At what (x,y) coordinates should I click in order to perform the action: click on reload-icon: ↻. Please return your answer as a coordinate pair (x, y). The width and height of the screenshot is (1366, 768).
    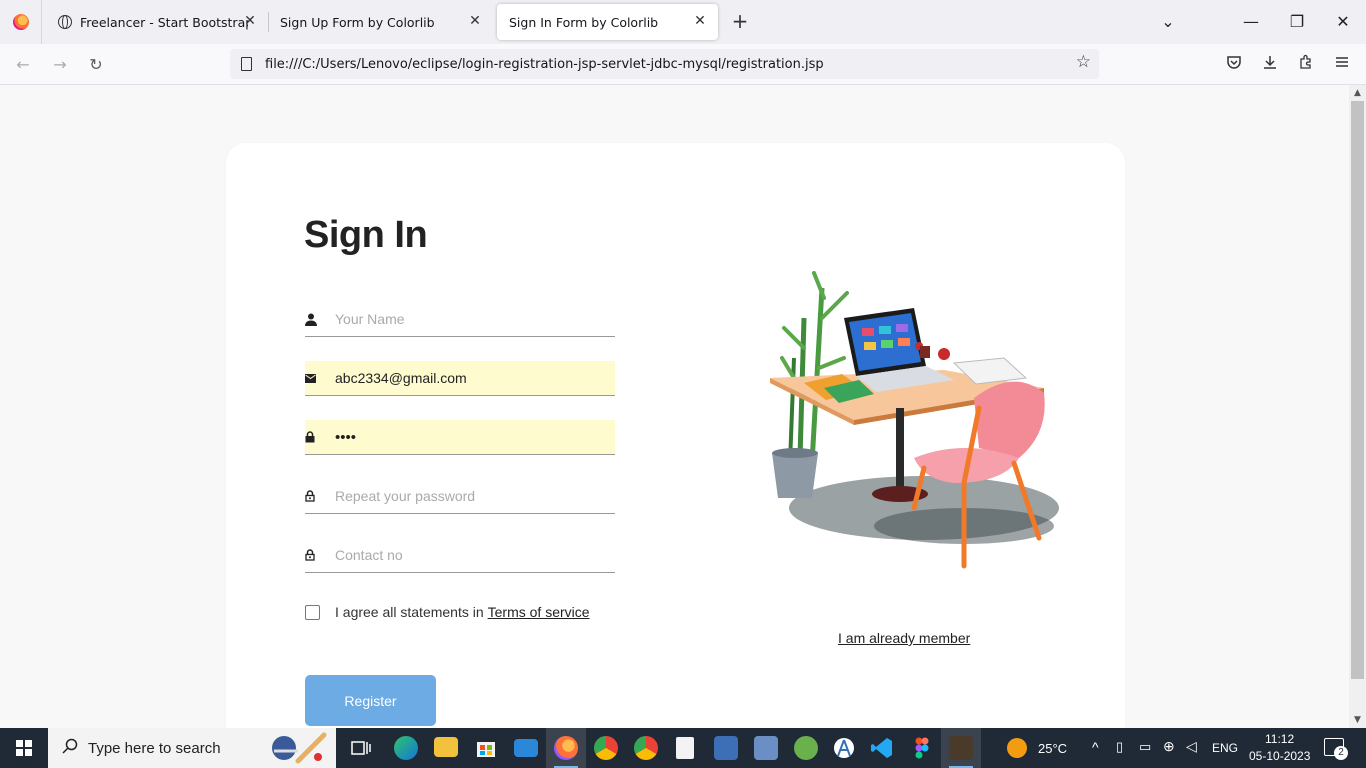
    Looking at the image, I should click on (96, 65).